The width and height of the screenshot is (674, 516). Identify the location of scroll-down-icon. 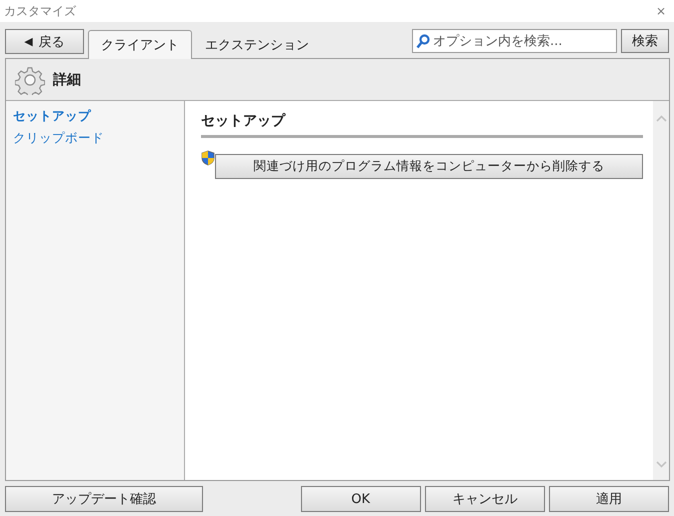
(661, 464).